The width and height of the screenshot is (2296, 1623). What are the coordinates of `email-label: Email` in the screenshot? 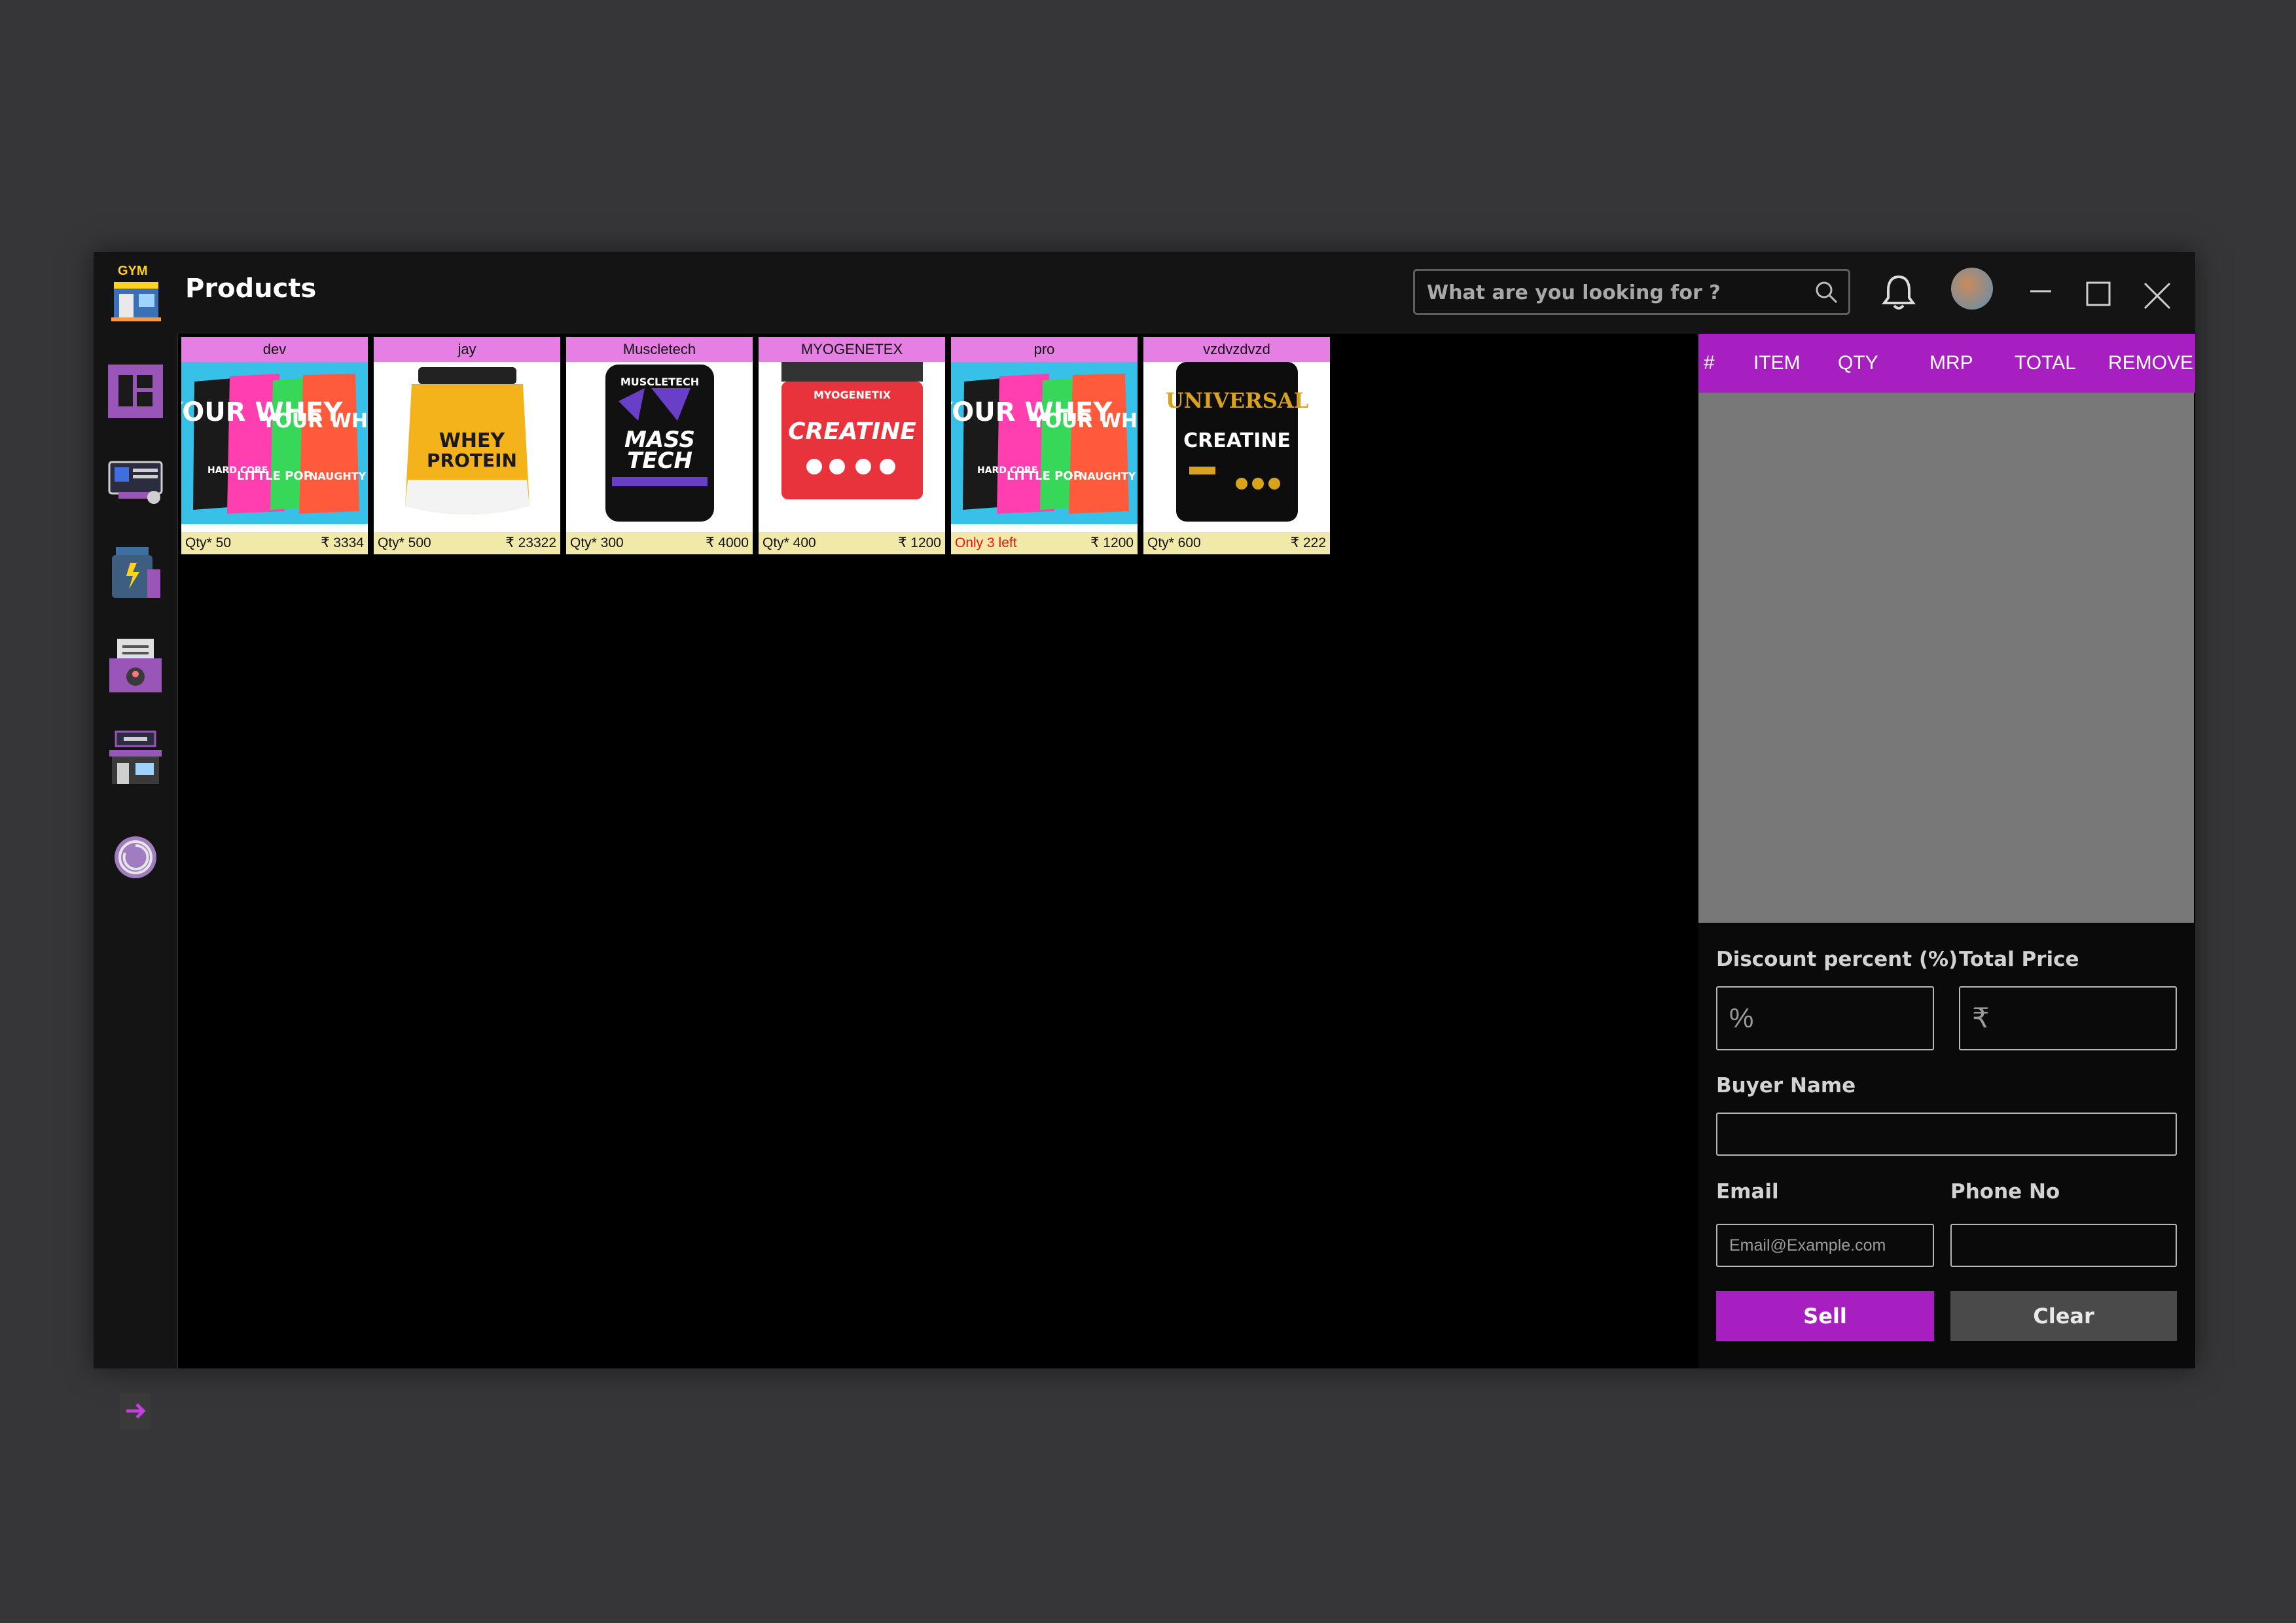 It's located at (1747, 1192).